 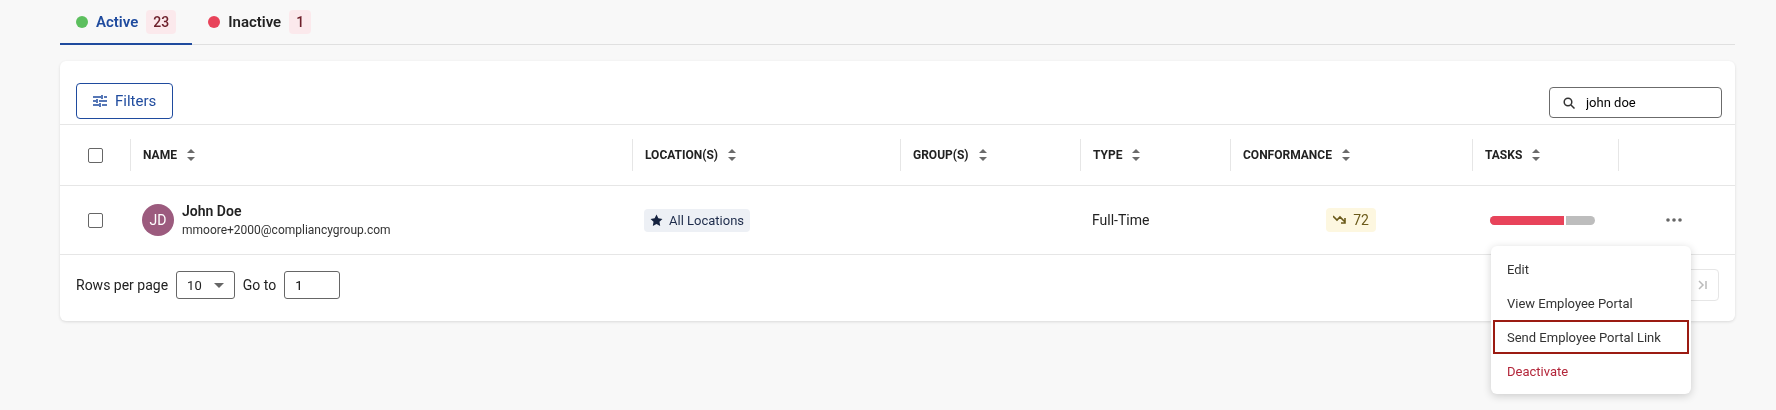 I want to click on employee-email: mmoore+2000@compliancygroup.com, so click(x=286, y=230).